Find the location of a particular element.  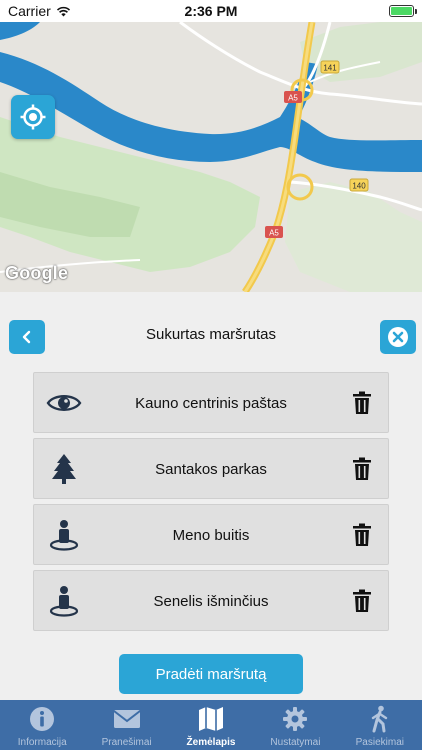

tab-zemelapis: Žemėlapis is located at coordinates (211, 725).